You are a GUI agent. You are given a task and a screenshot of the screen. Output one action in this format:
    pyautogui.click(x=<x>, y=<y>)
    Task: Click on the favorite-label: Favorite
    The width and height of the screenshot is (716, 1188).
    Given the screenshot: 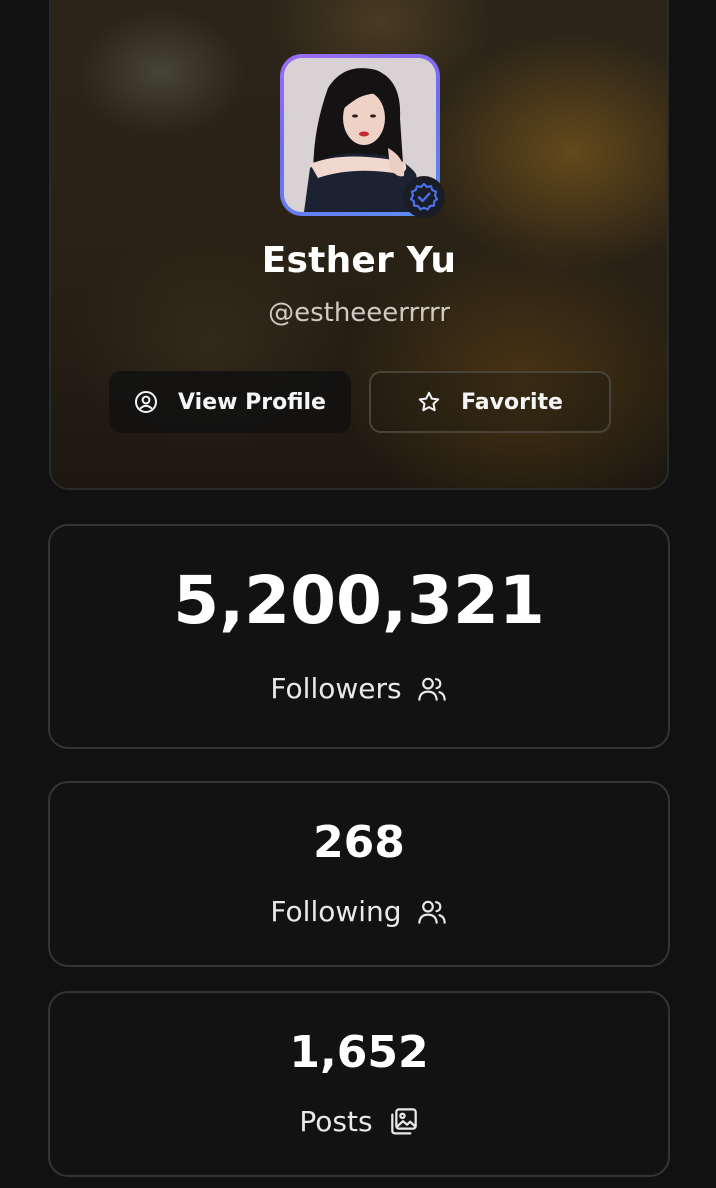 What is the action you would take?
    pyautogui.click(x=512, y=402)
    